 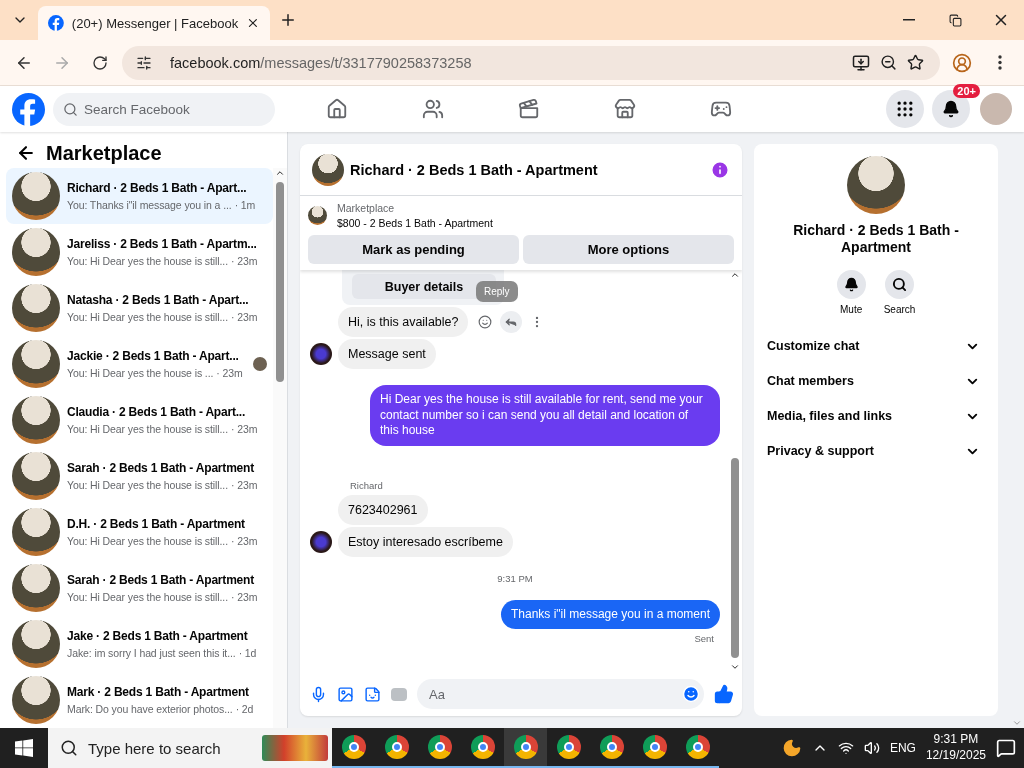 I want to click on conversation-item: Jareliss · 2 Beds 1 Bath - Apartm... You: Hi Dear yes the house is still... · 23m, so click(x=139, y=252).